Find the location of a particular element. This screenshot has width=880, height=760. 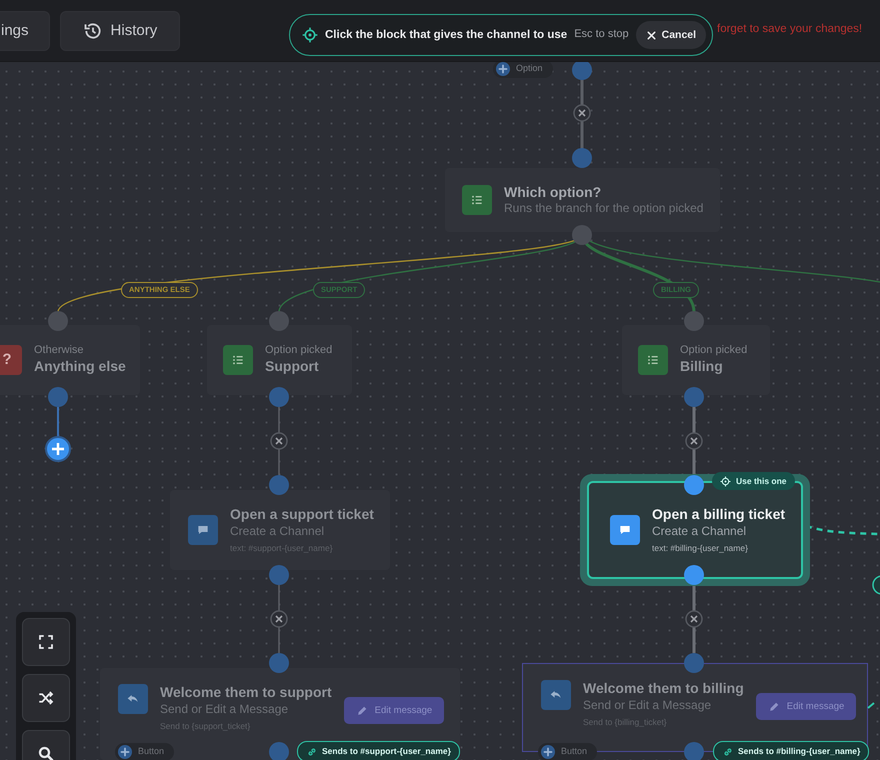

toolbar-button: History is located at coordinates (120, 30).